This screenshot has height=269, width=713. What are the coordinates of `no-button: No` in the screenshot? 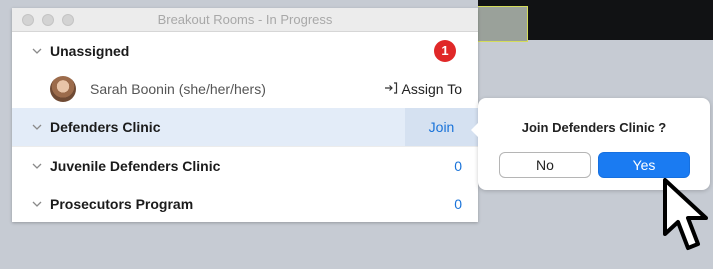 It's located at (545, 165).